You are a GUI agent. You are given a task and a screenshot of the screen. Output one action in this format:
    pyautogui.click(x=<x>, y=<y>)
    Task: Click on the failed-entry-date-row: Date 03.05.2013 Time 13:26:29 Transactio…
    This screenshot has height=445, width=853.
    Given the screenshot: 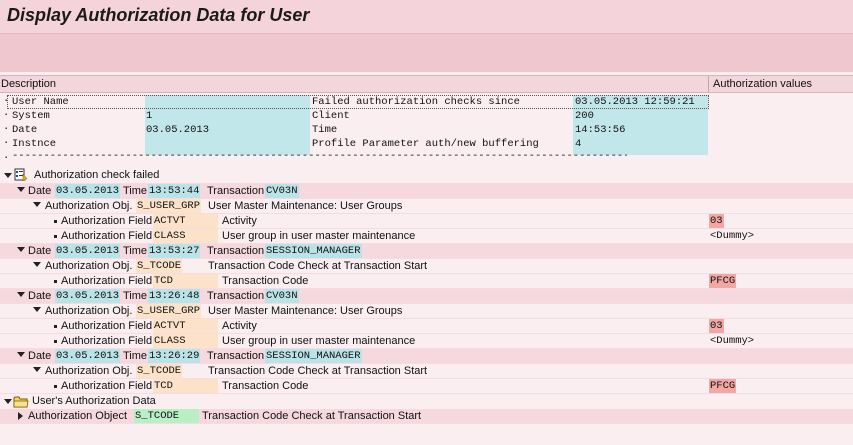 What is the action you would take?
    pyautogui.click(x=426, y=356)
    